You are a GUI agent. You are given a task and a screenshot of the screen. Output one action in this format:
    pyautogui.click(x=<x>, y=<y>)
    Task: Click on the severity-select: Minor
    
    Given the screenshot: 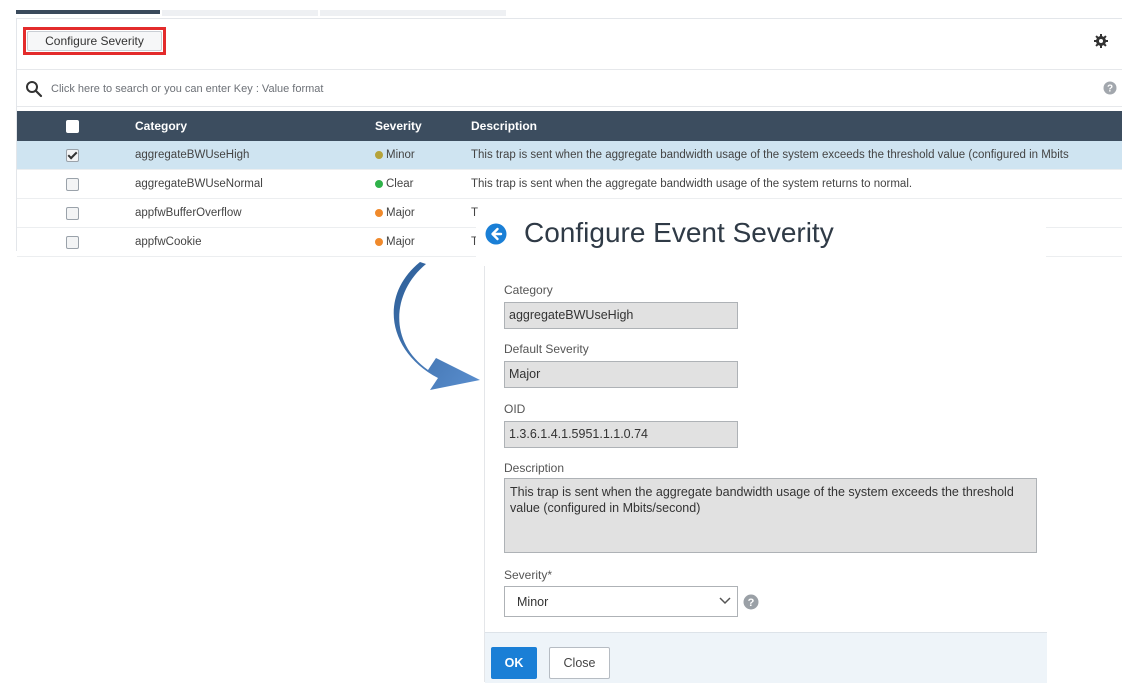 What is the action you would take?
    pyautogui.click(x=621, y=601)
    